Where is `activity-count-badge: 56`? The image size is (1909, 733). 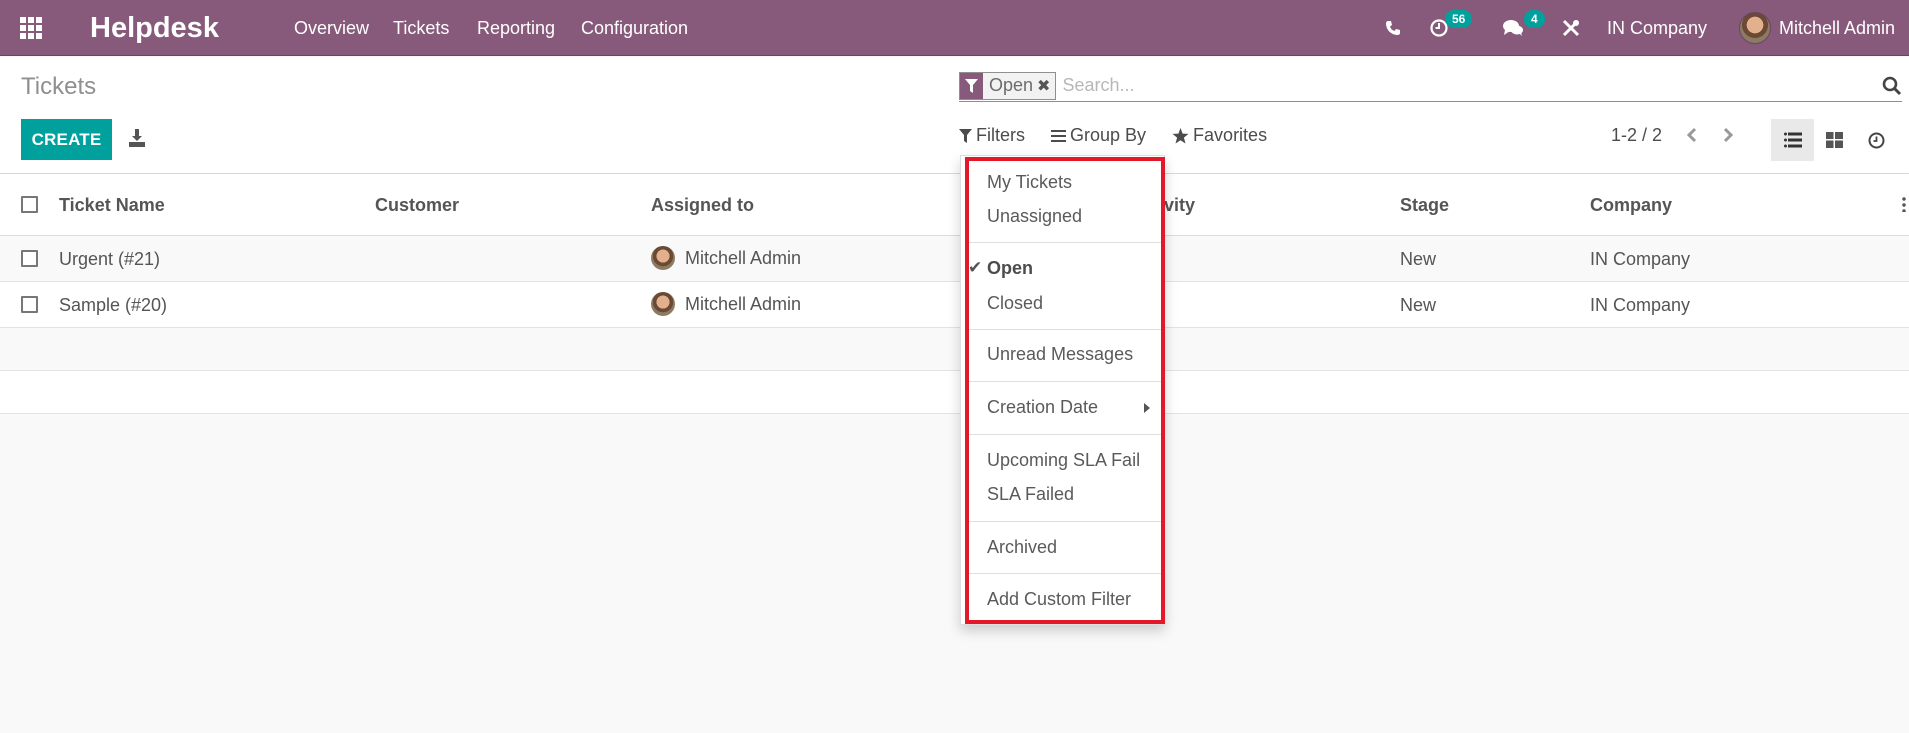 activity-count-badge: 56 is located at coordinates (1459, 19).